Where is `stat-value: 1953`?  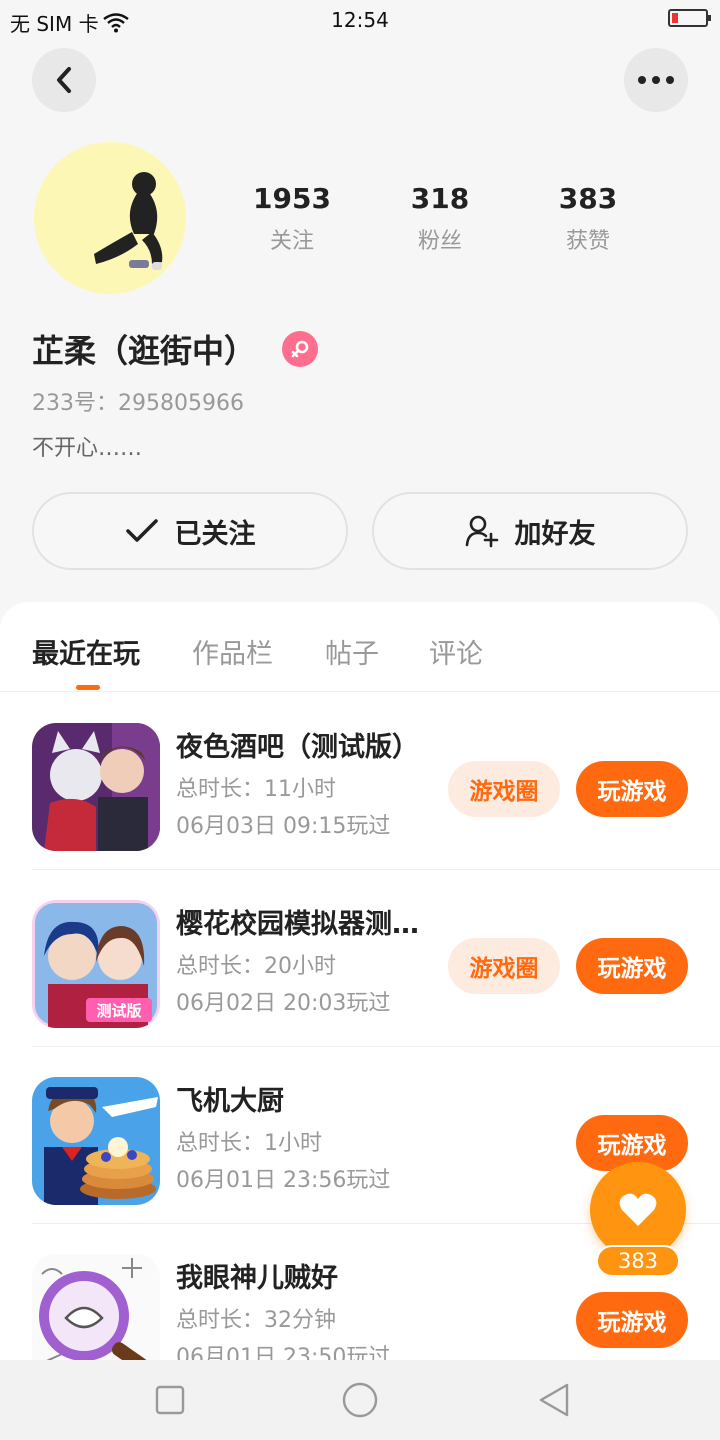 stat-value: 1953 is located at coordinates (292, 198).